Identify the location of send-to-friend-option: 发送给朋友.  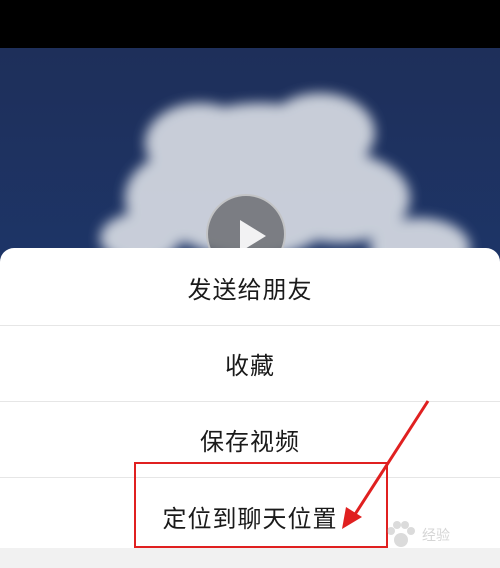
(250, 288).